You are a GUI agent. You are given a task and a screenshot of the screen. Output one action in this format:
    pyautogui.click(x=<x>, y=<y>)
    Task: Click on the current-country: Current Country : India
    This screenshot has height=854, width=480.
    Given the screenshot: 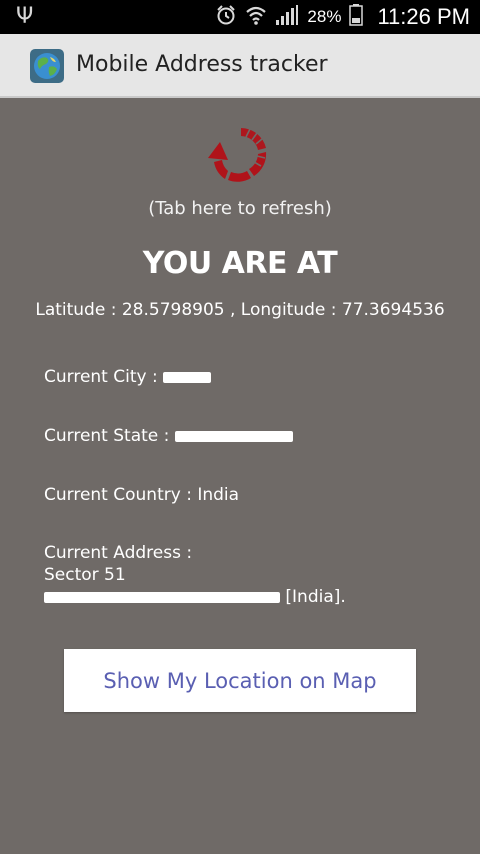 What is the action you would take?
    pyautogui.click(x=141, y=495)
    